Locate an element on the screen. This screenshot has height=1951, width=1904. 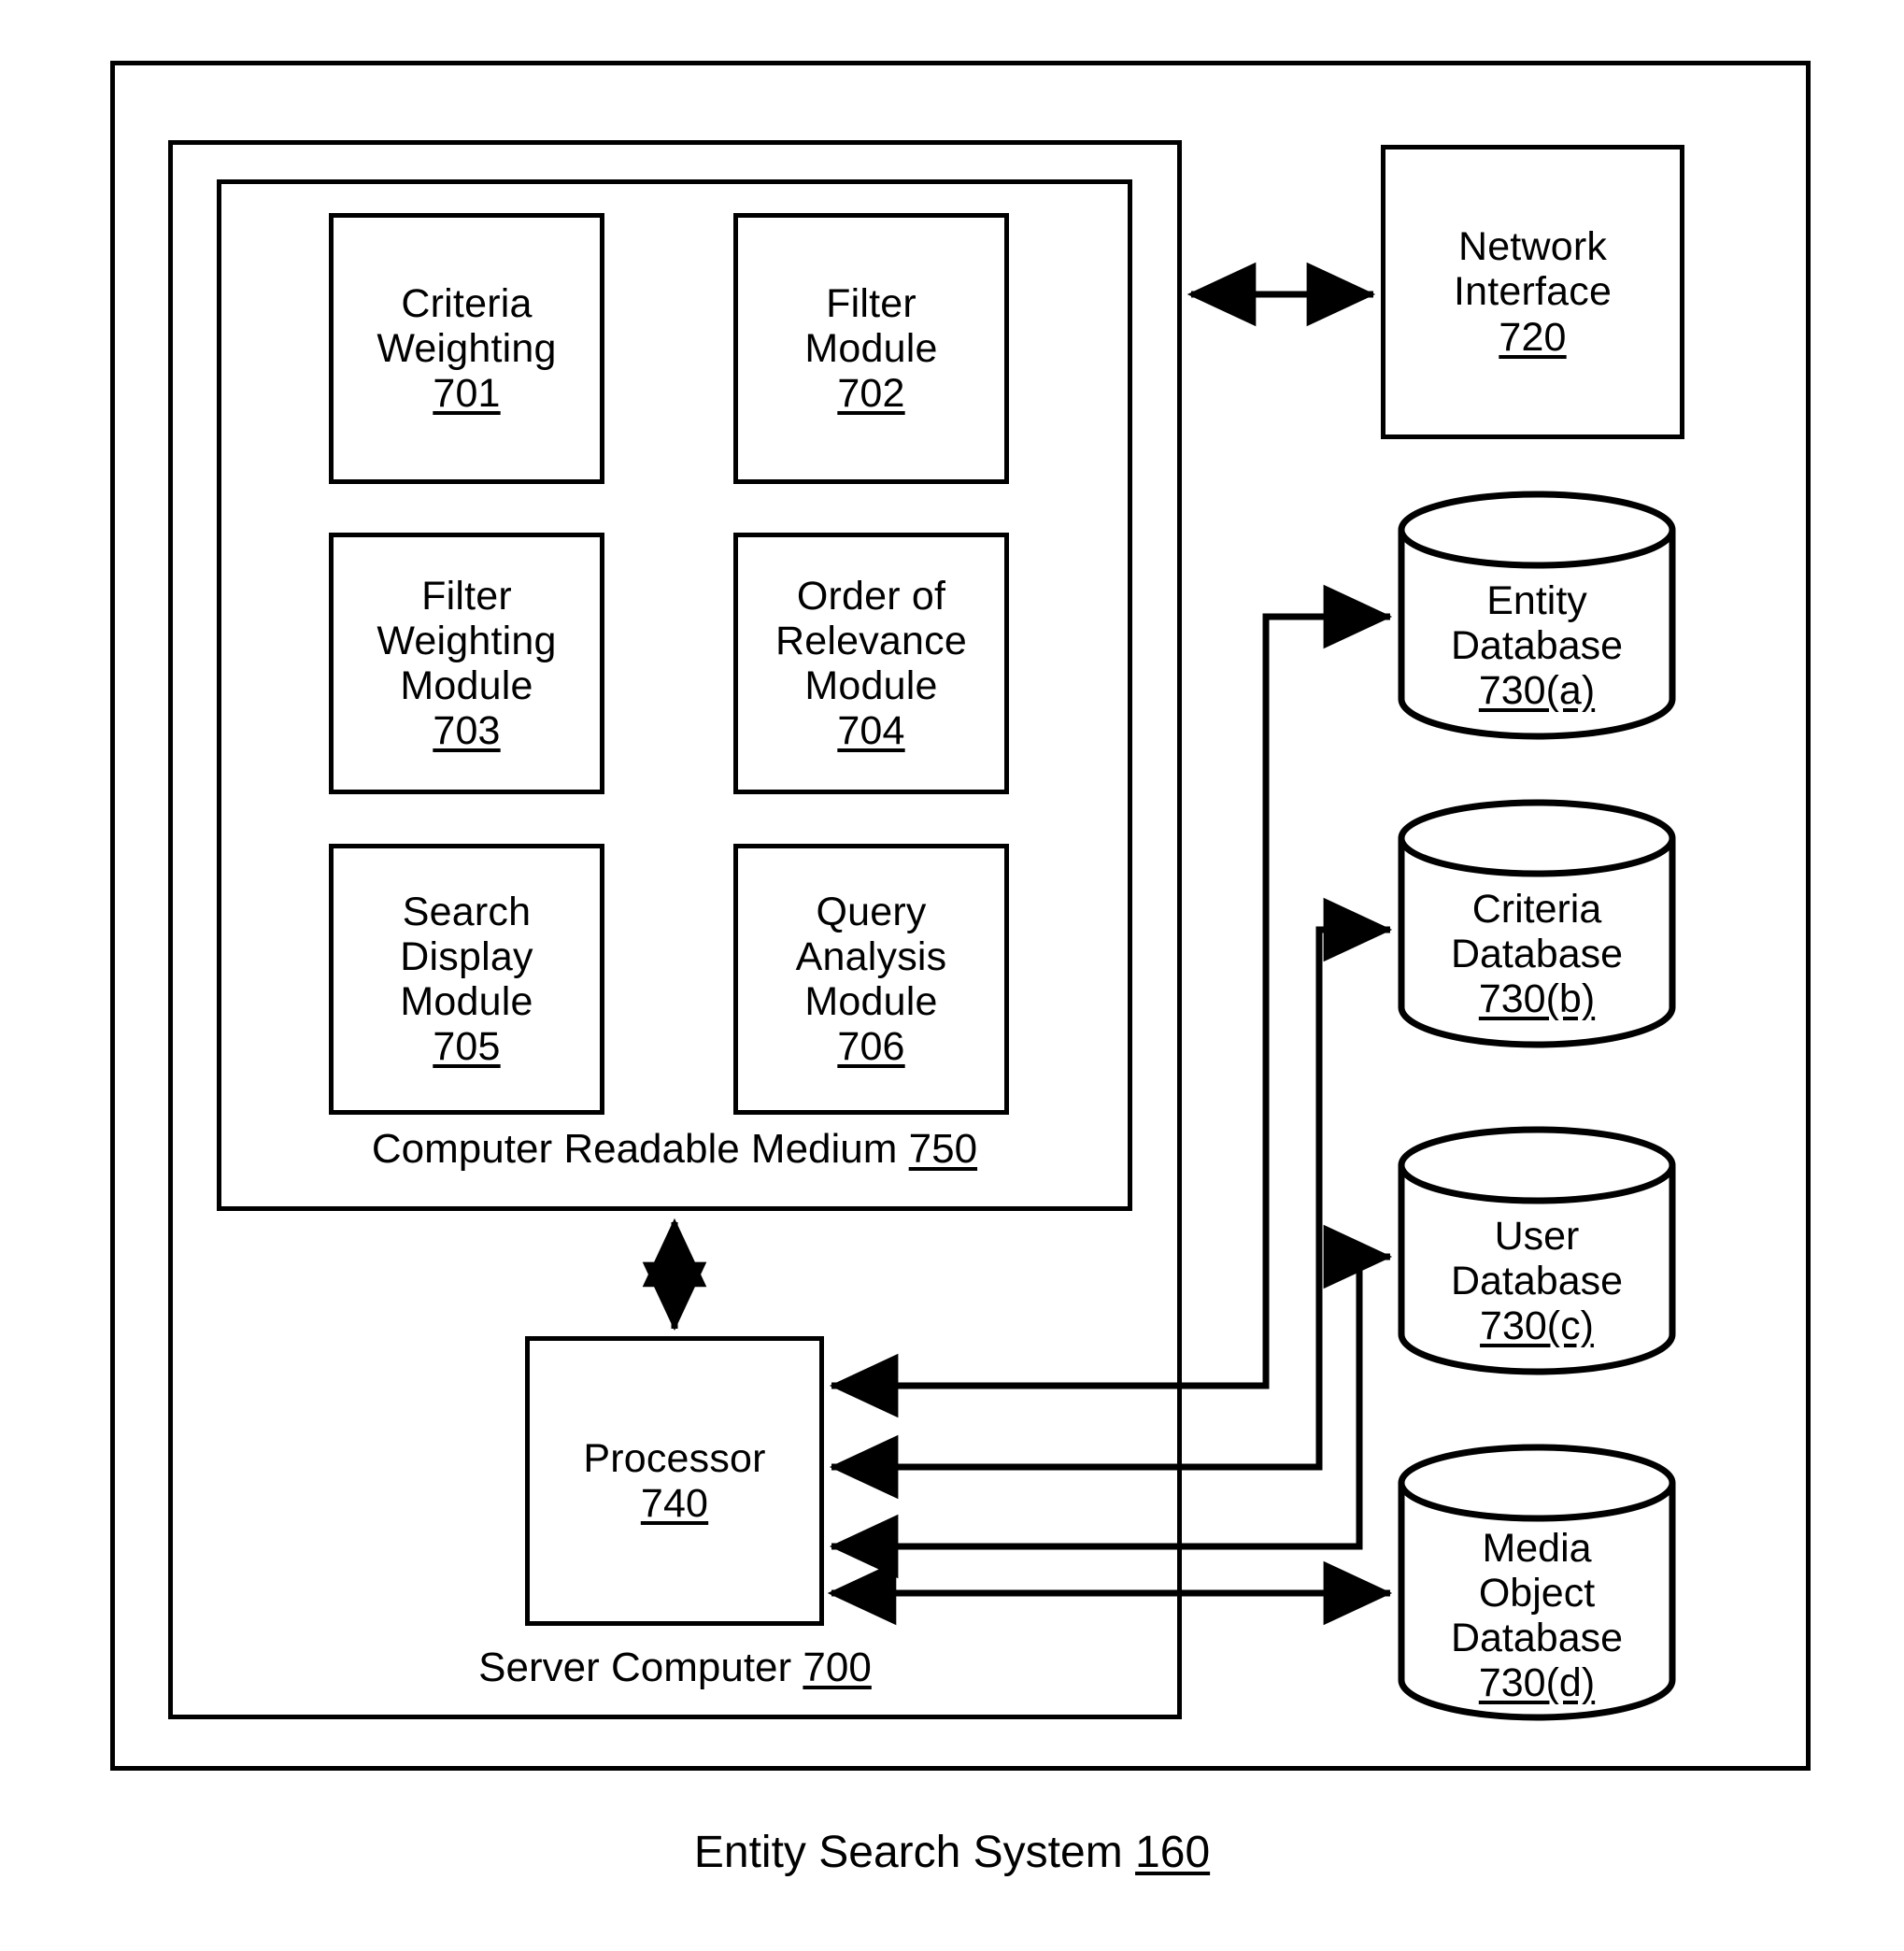
criteria-database: Criteria Database 730(b) is located at coordinates (1537, 923).